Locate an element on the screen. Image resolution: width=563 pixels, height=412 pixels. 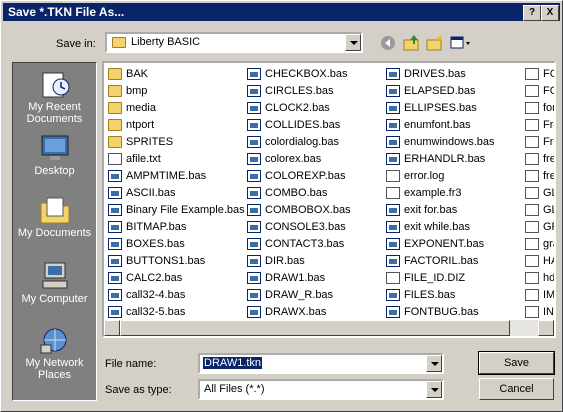
list-item: FILES.bas is located at coordinates (454, 295).